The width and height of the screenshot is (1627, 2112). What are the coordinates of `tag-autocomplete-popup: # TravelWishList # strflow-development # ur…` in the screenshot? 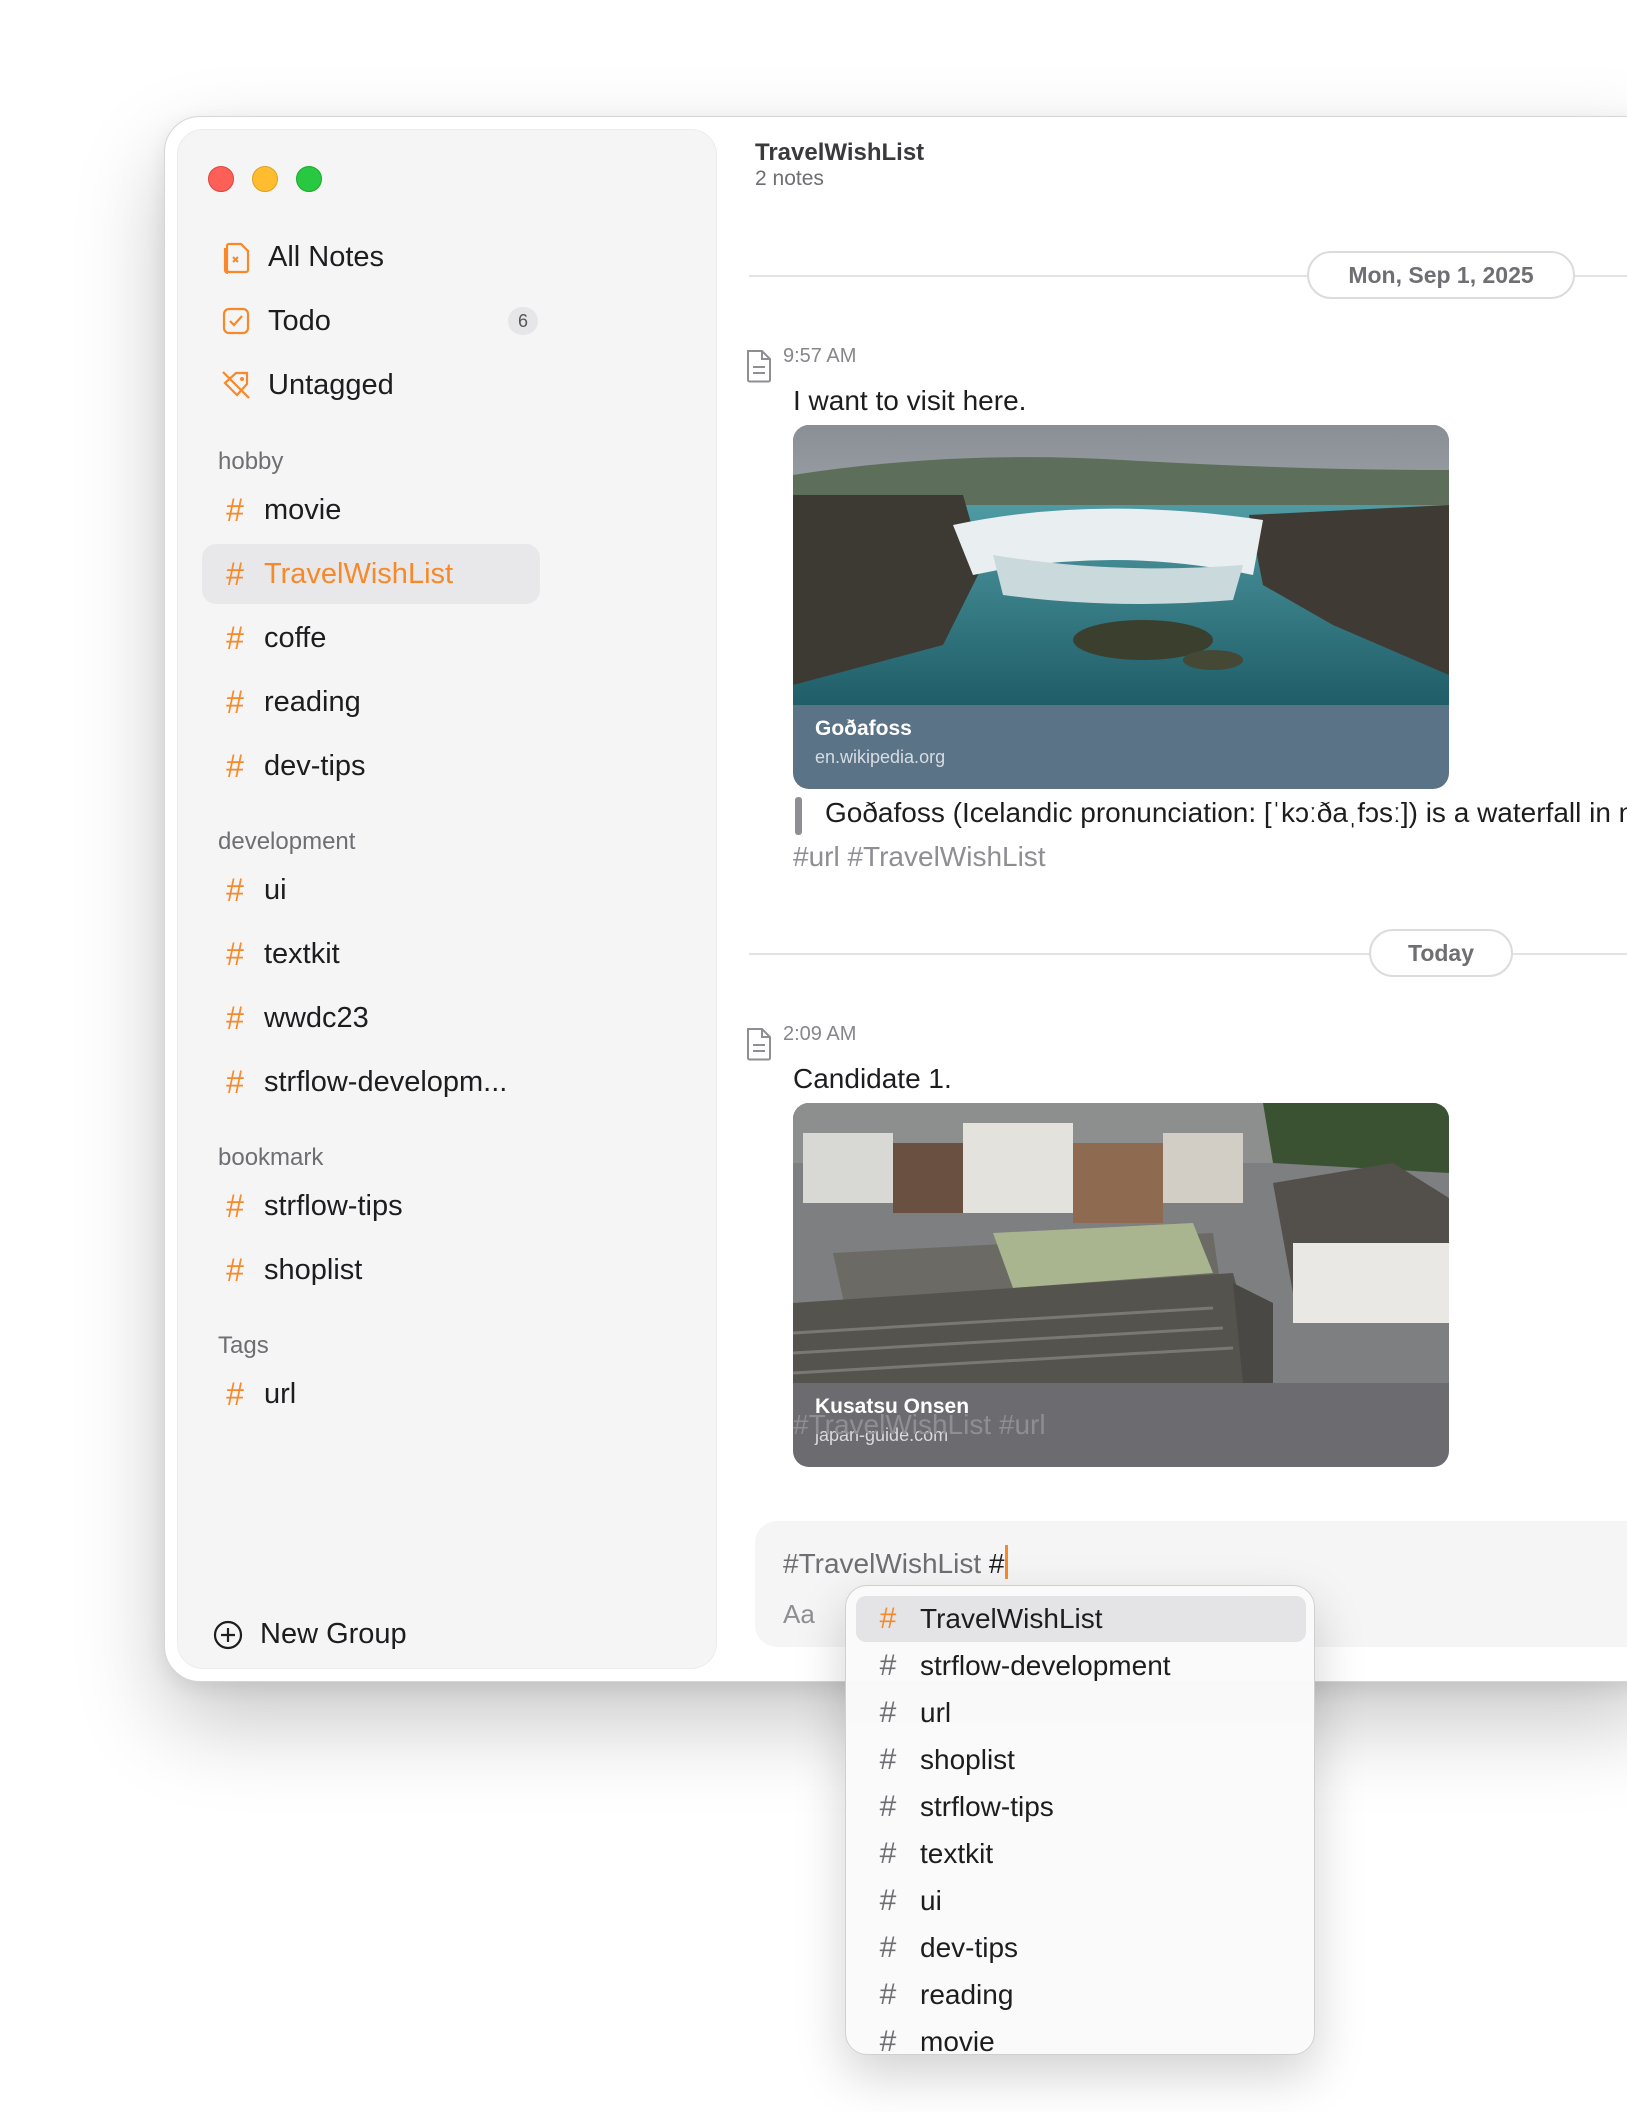 It's located at (1080, 1820).